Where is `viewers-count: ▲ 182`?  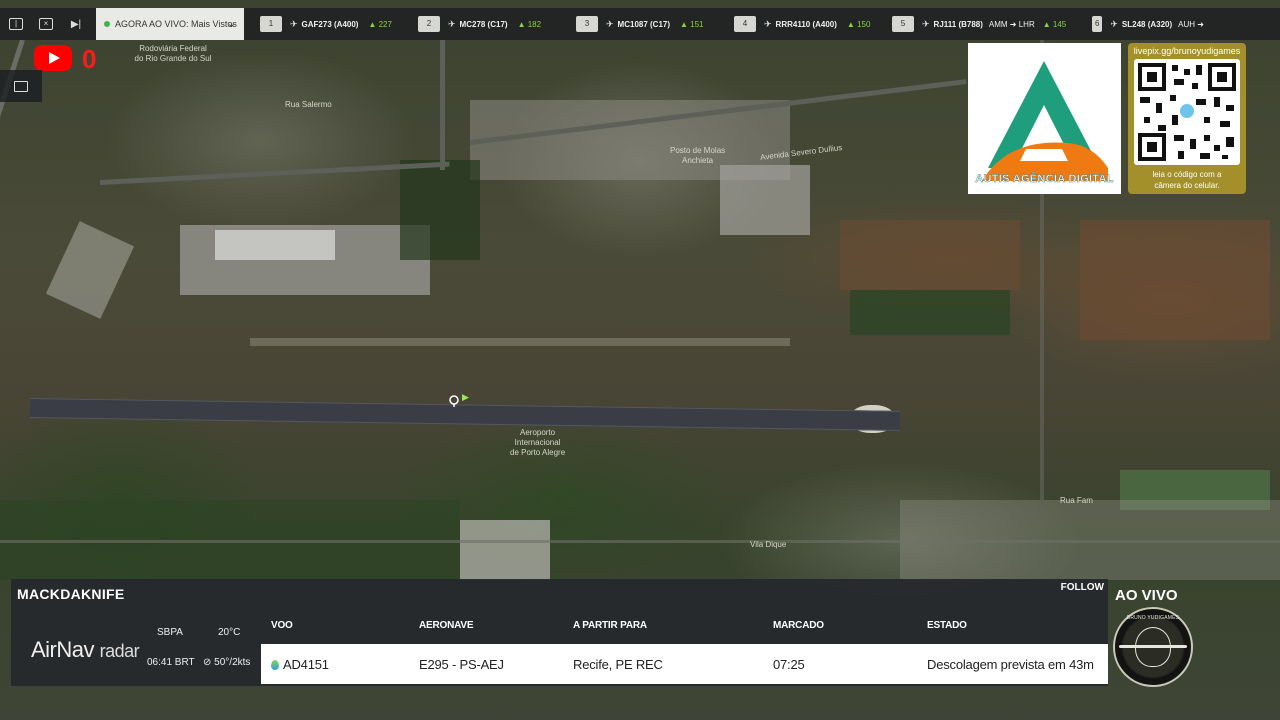
viewers-count: ▲ 182 is located at coordinates (529, 24).